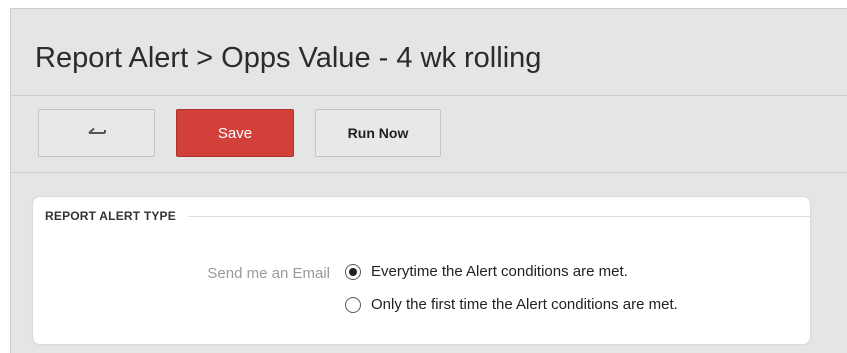 The width and height of the screenshot is (847, 353). I want to click on back-button, so click(96, 133).